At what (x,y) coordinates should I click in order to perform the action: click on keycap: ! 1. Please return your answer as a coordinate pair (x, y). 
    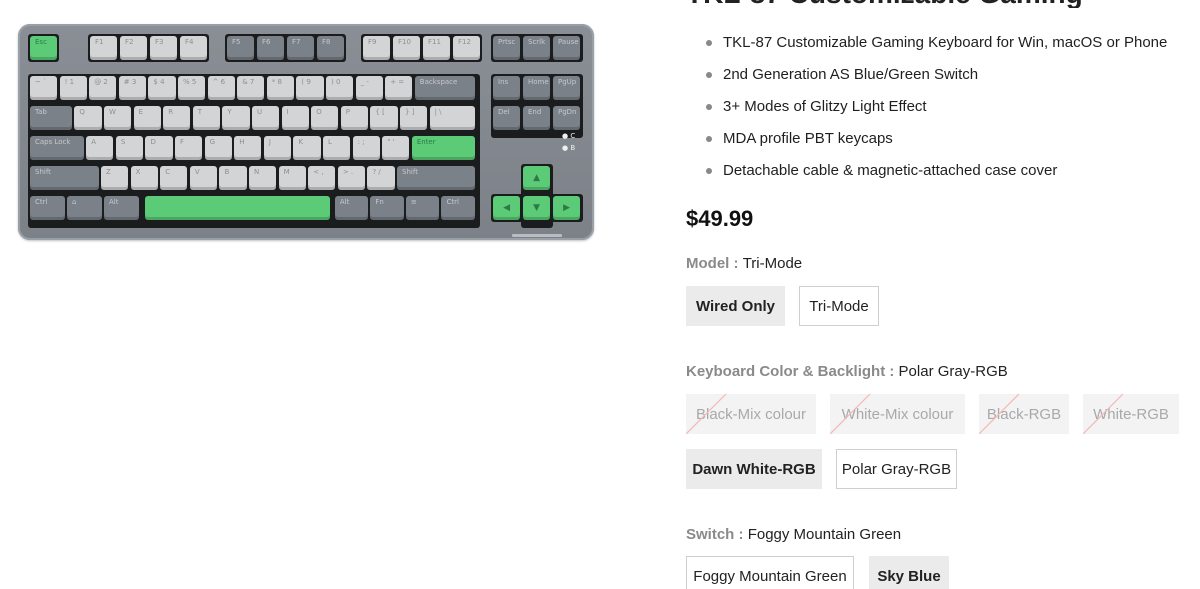
    Looking at the image, I should click on (73, 88).